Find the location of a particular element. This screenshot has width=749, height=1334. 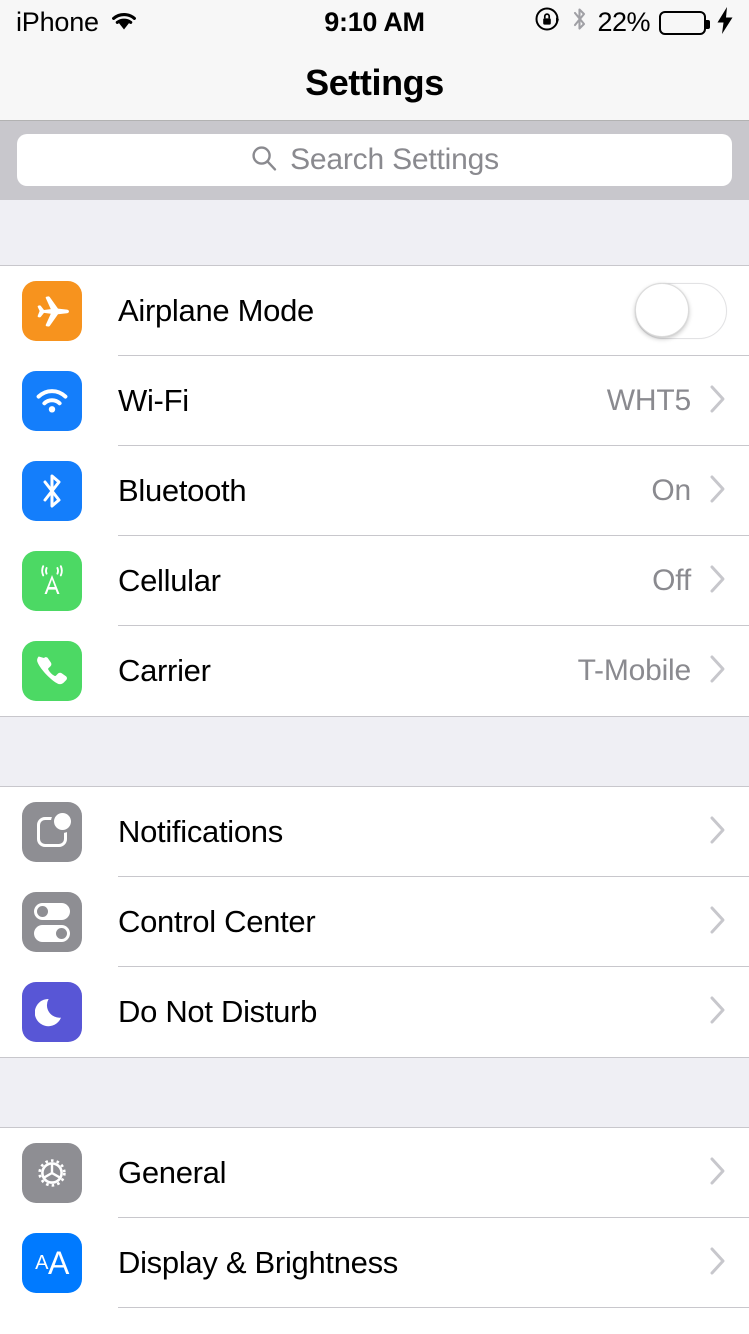

settings-row-airplane-mode: Airplane Mode is located at coordinates (374, 311).